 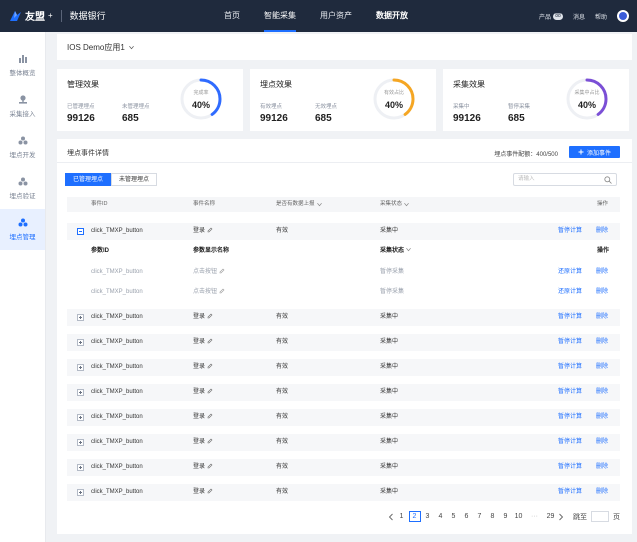 What do you see at coordinates (535, 516) in the screenshot?
I see `page-ellipsis: ···` at bounding box center [535, 516].